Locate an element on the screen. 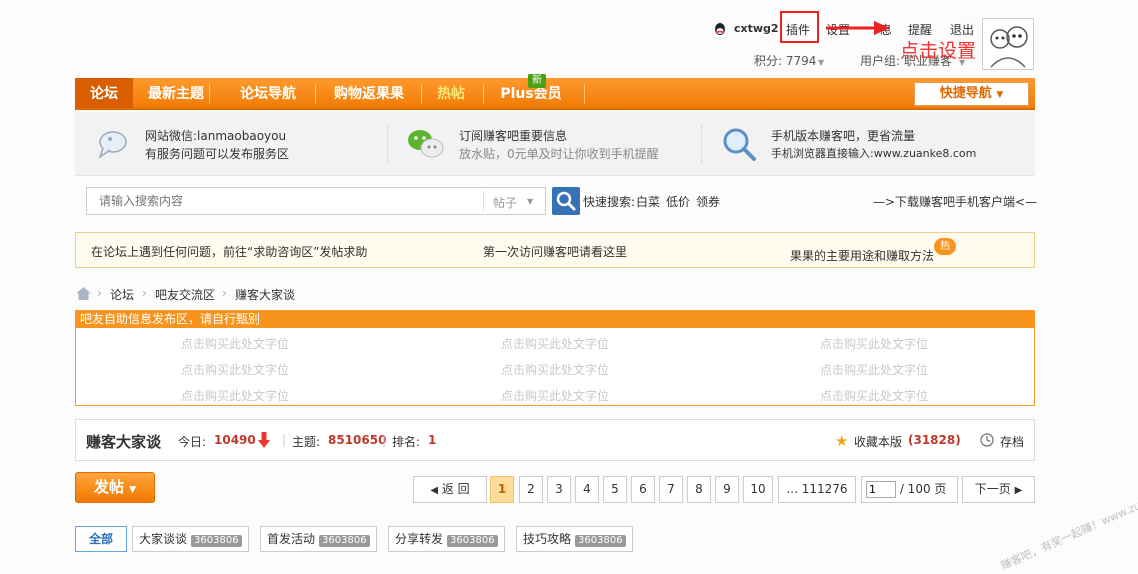  search-input is located at coordinates (285, 201).